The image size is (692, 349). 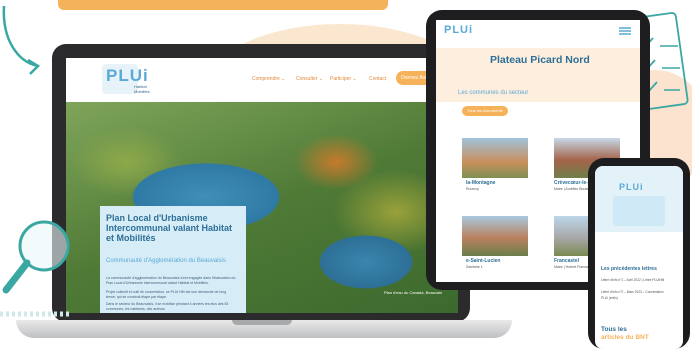 I want to click on magnifier-icon, so click(x=36, y=268).